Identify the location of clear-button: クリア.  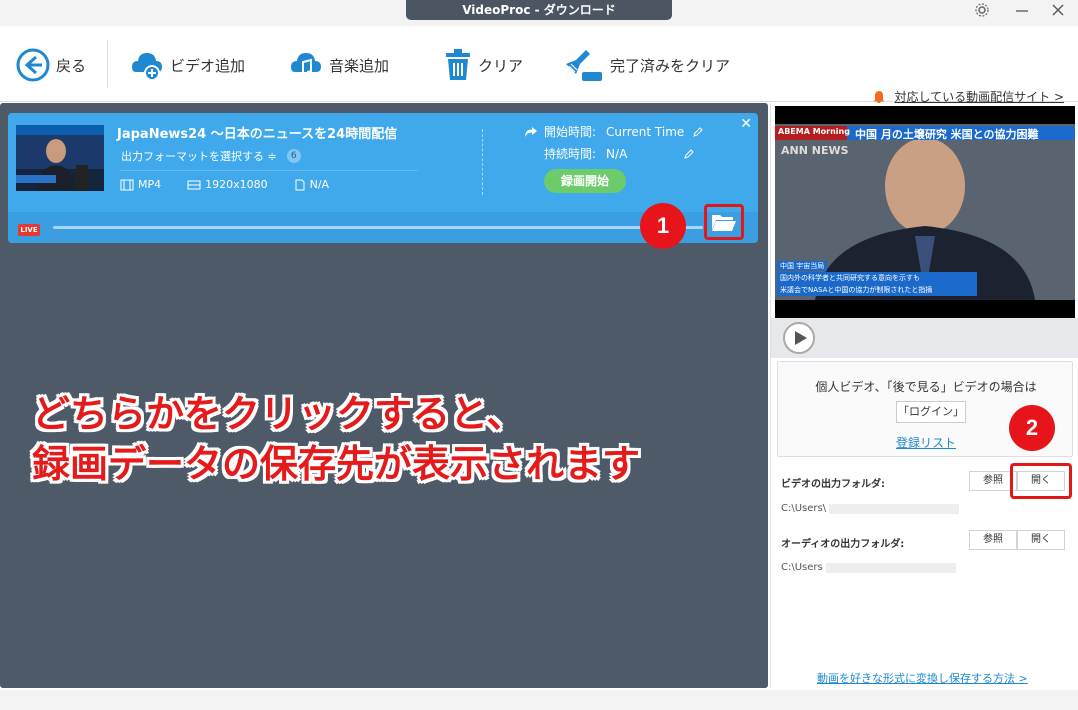
(483, 65).